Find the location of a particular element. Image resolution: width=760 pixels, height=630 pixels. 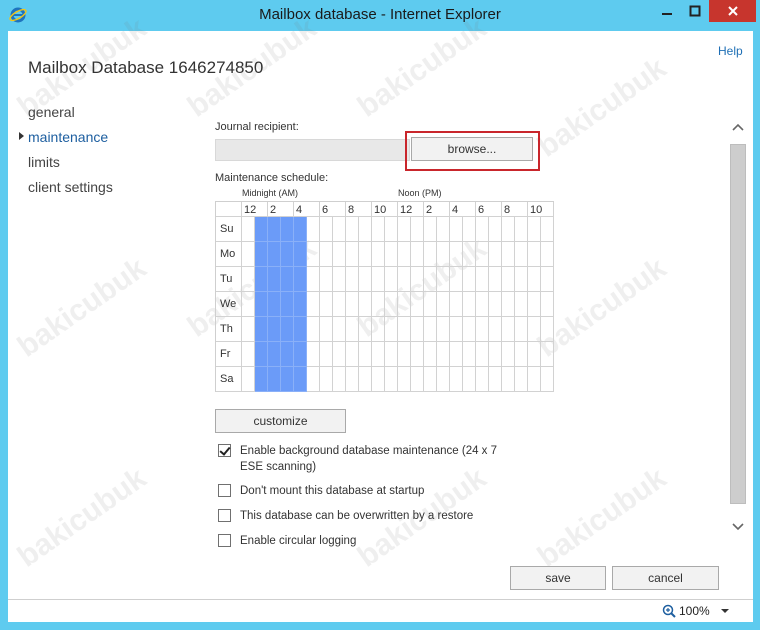

scroll-thumb is located at coordinates (738, 324).